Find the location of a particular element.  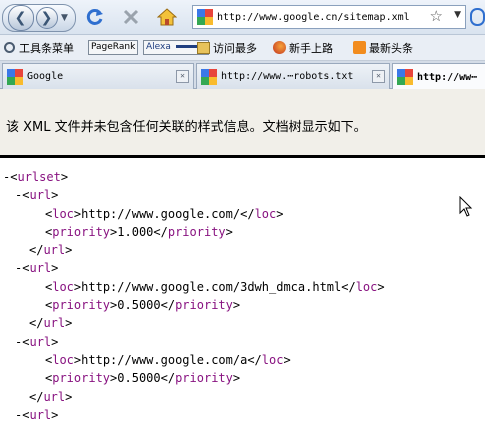

bookmark-most-visited: 访问最多 is located at coordinates (226, 47).